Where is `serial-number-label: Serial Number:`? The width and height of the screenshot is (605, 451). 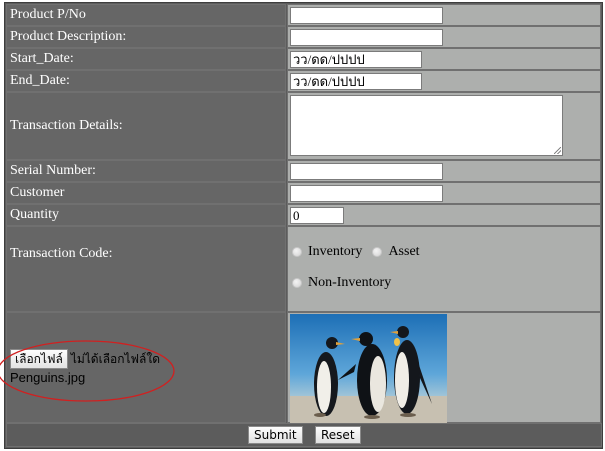 serial-number-label: Serial Number: is located at coordinates (146, 171).